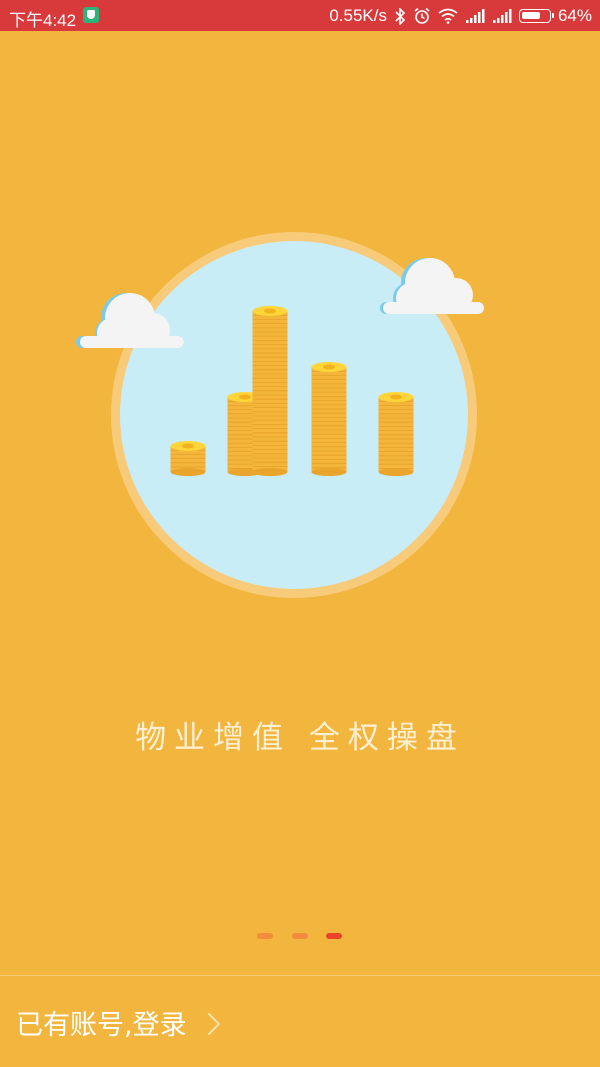 The width and height of the screenshot is (600, 1067). I want to click on login-label: 已有账号,登录, so click(101, 1025).